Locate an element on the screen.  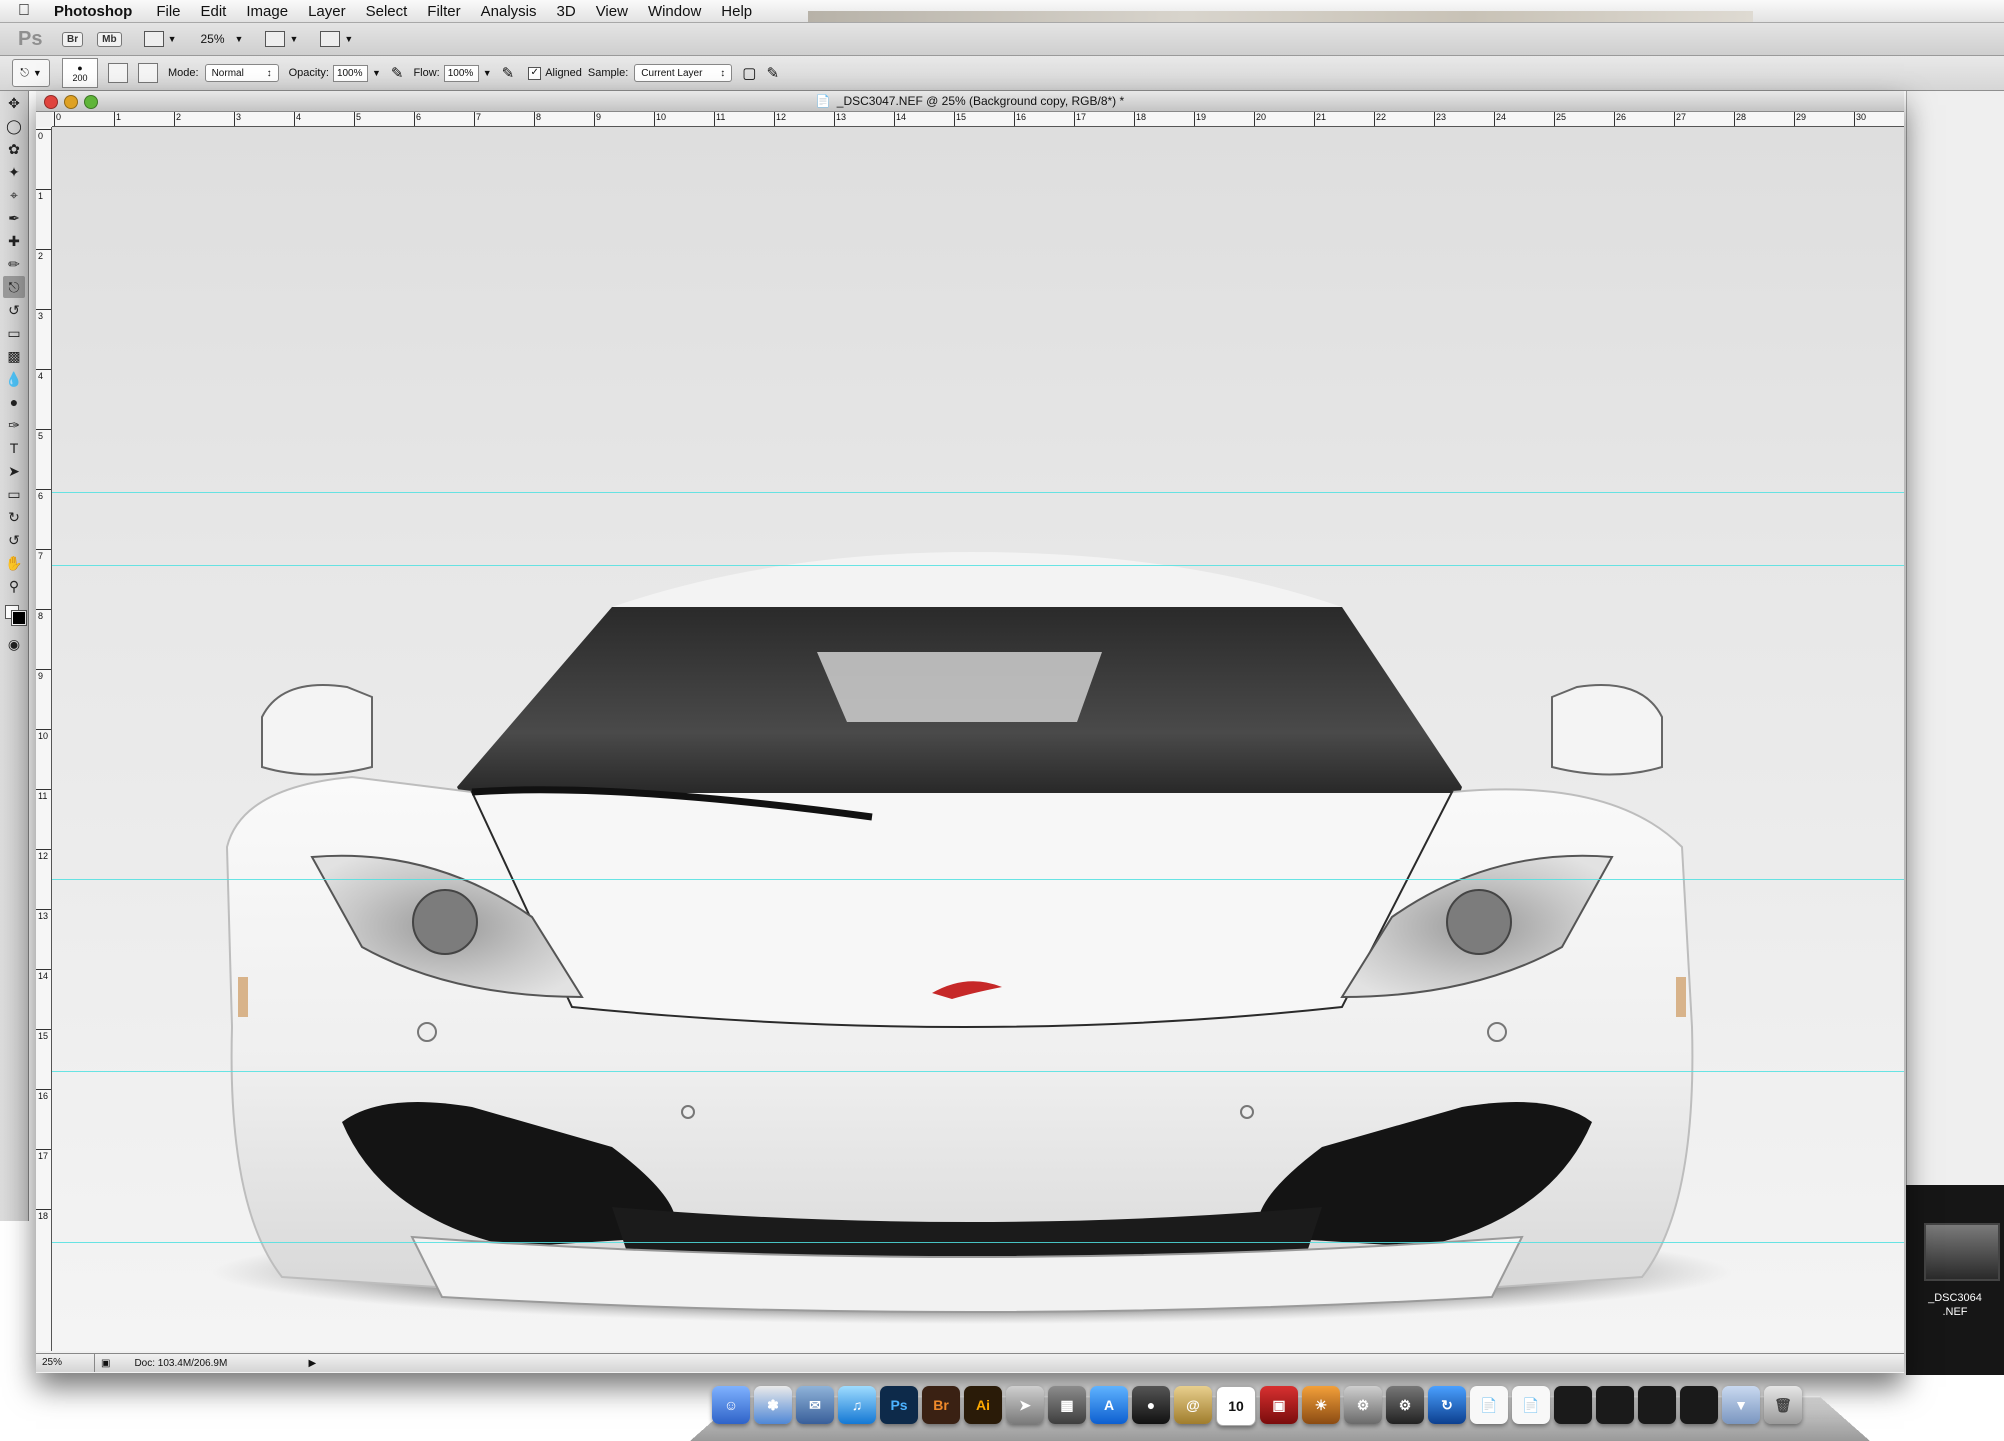
lasso-tool-icon: ✿ is located at coordinates (14, 149).